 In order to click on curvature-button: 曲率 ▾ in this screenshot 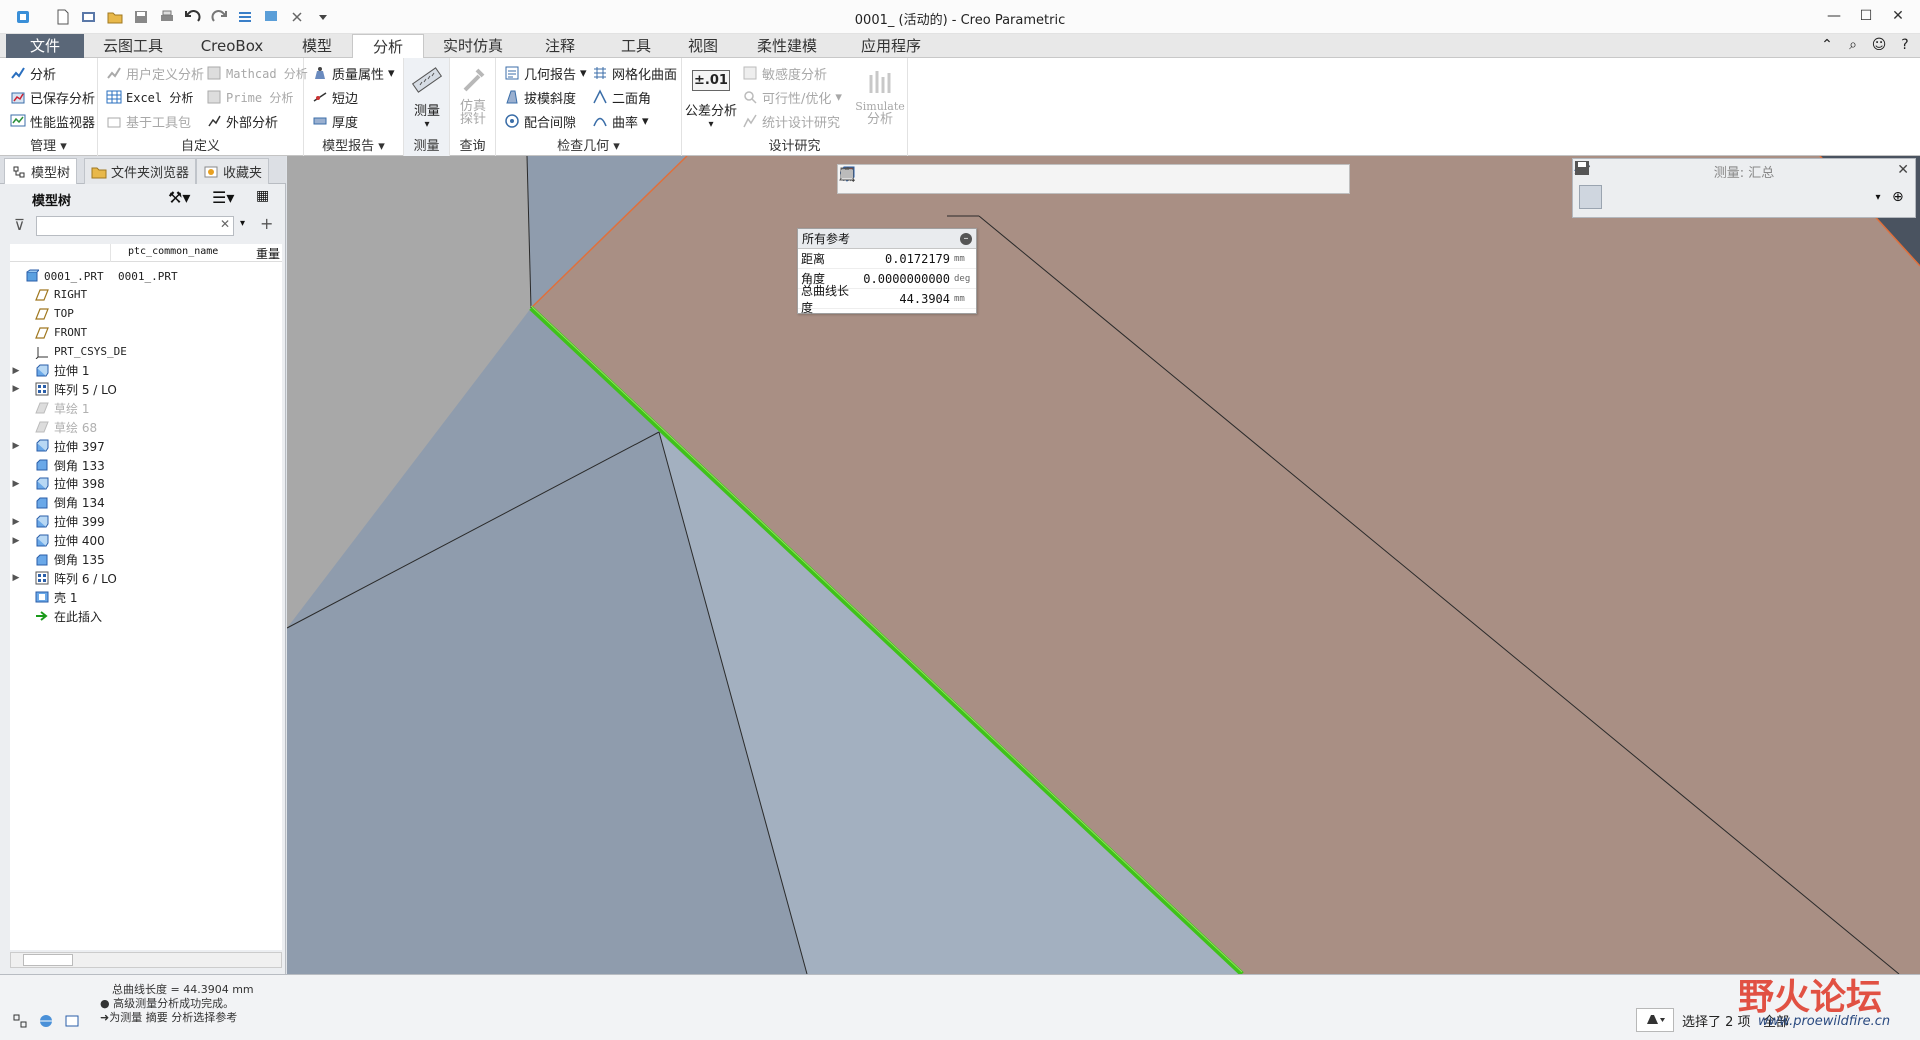, I will do `click(620, 121)`.